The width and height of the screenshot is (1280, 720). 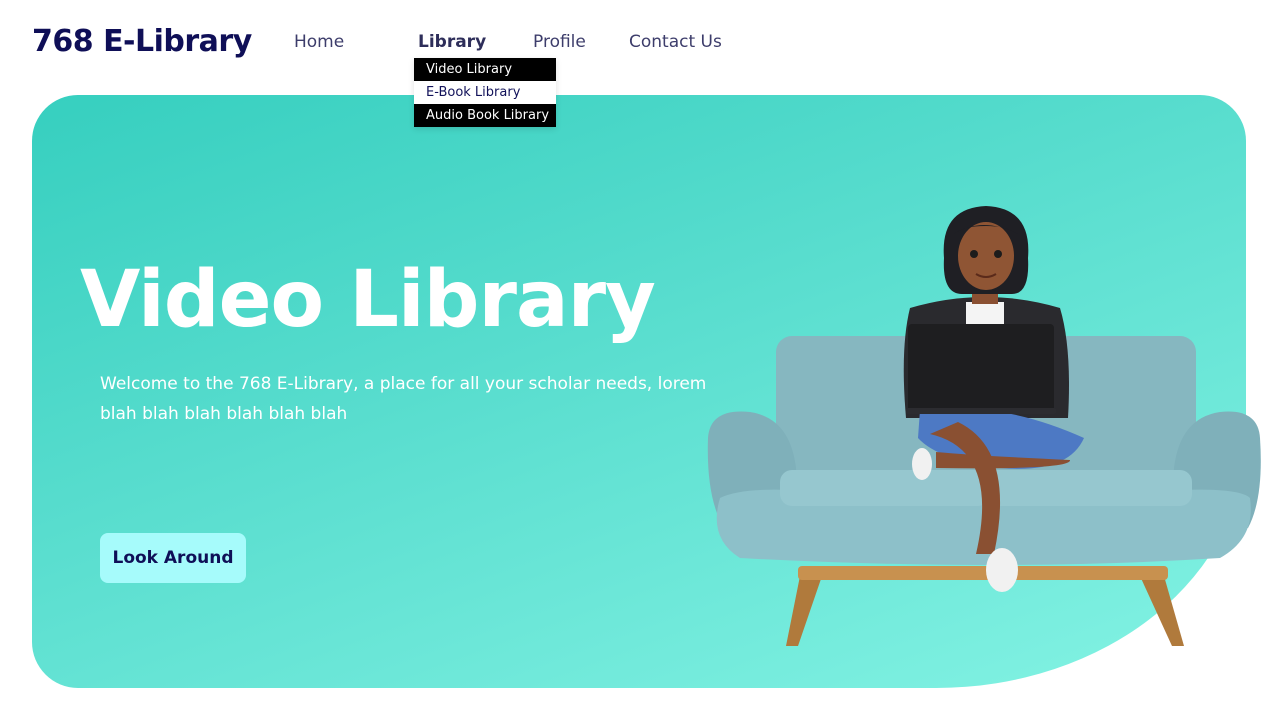 What do you see at coordinates (986, 256) in the screenshot?
I see `woman-face` at bounding box center [986, 256].